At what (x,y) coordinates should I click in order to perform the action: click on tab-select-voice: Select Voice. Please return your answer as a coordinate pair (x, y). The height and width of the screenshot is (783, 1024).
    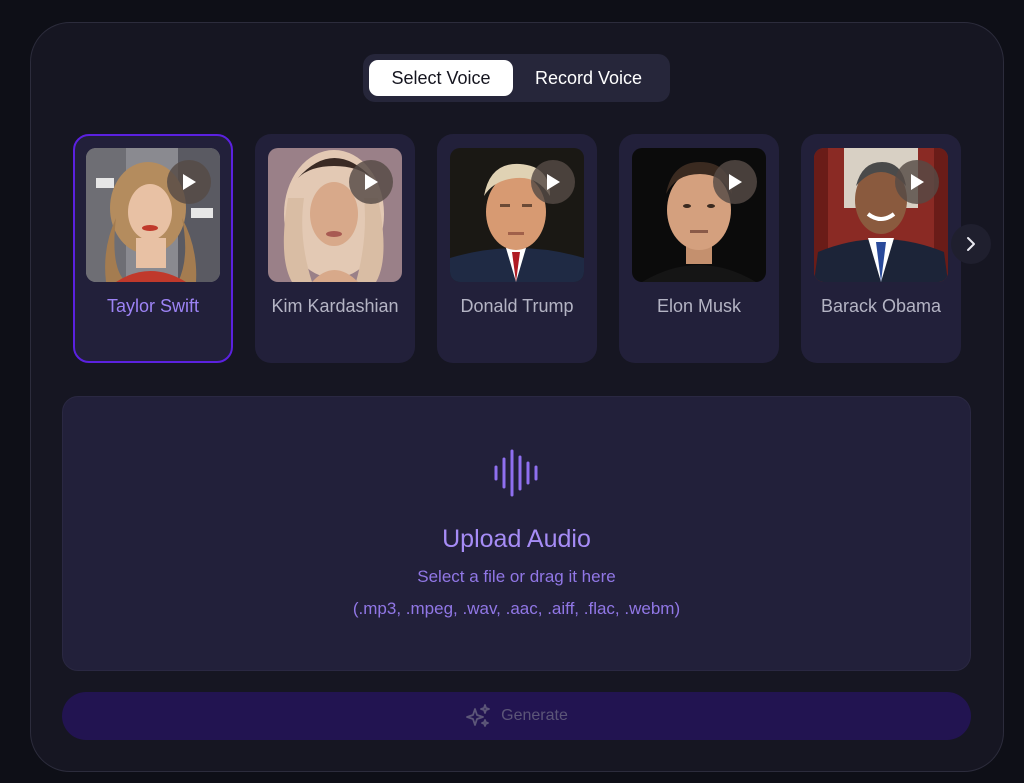
    Looking at the image, I should click on (441, 78).